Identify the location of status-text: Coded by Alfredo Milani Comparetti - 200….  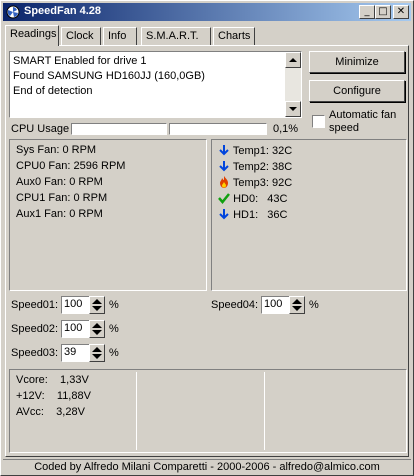
(207, 467).